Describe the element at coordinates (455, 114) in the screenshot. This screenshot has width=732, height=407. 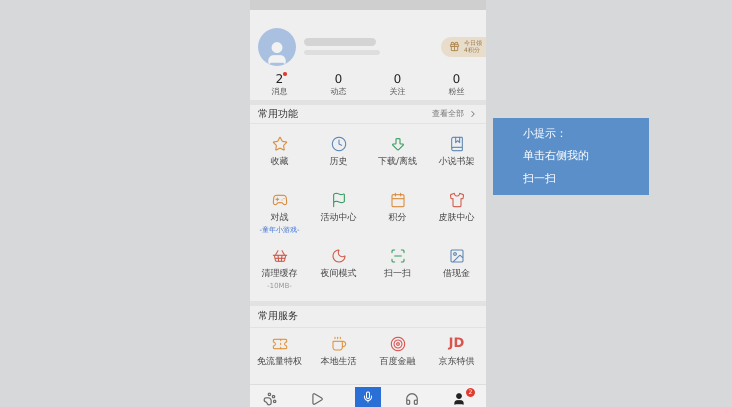
I see `view-all-link: 查看全部` at that location.